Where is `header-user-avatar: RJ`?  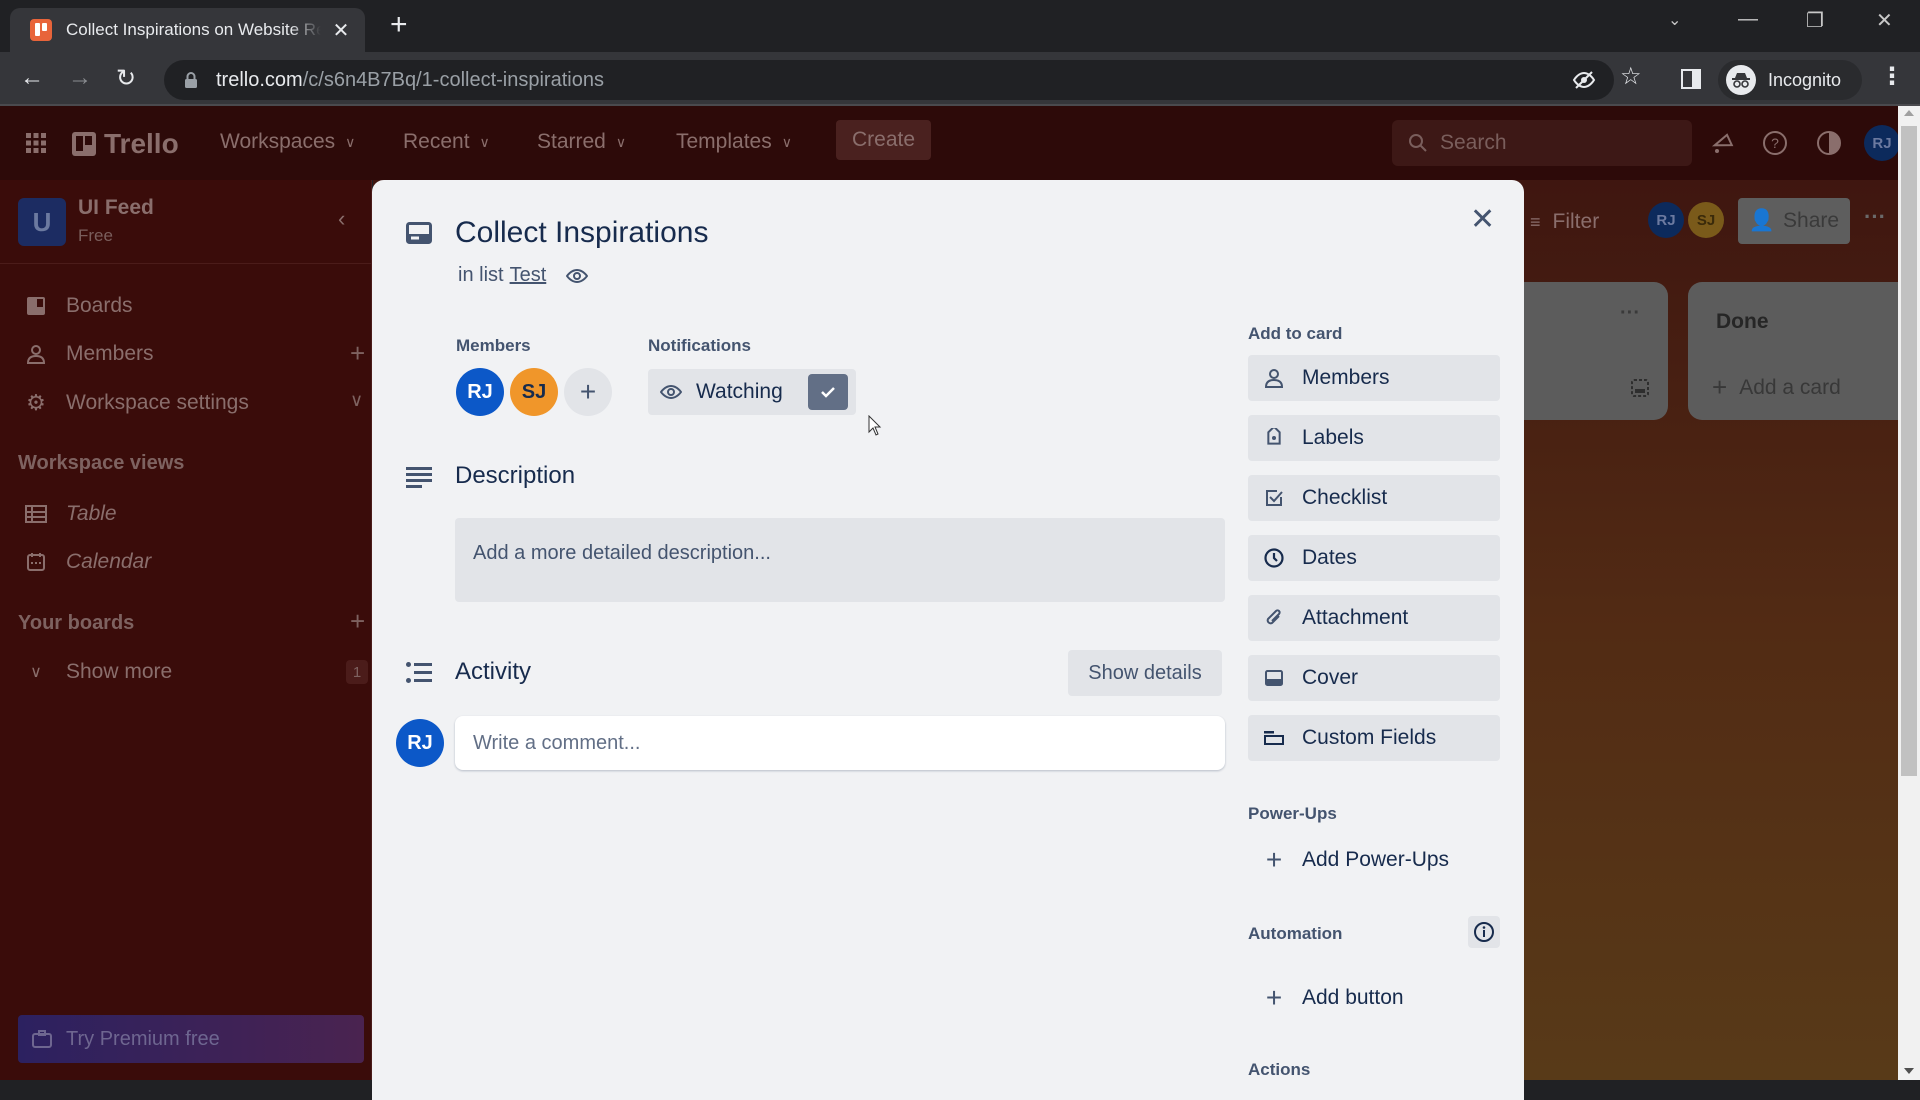 header-user-avatar: RJ is located at coordinates (1882, 143).